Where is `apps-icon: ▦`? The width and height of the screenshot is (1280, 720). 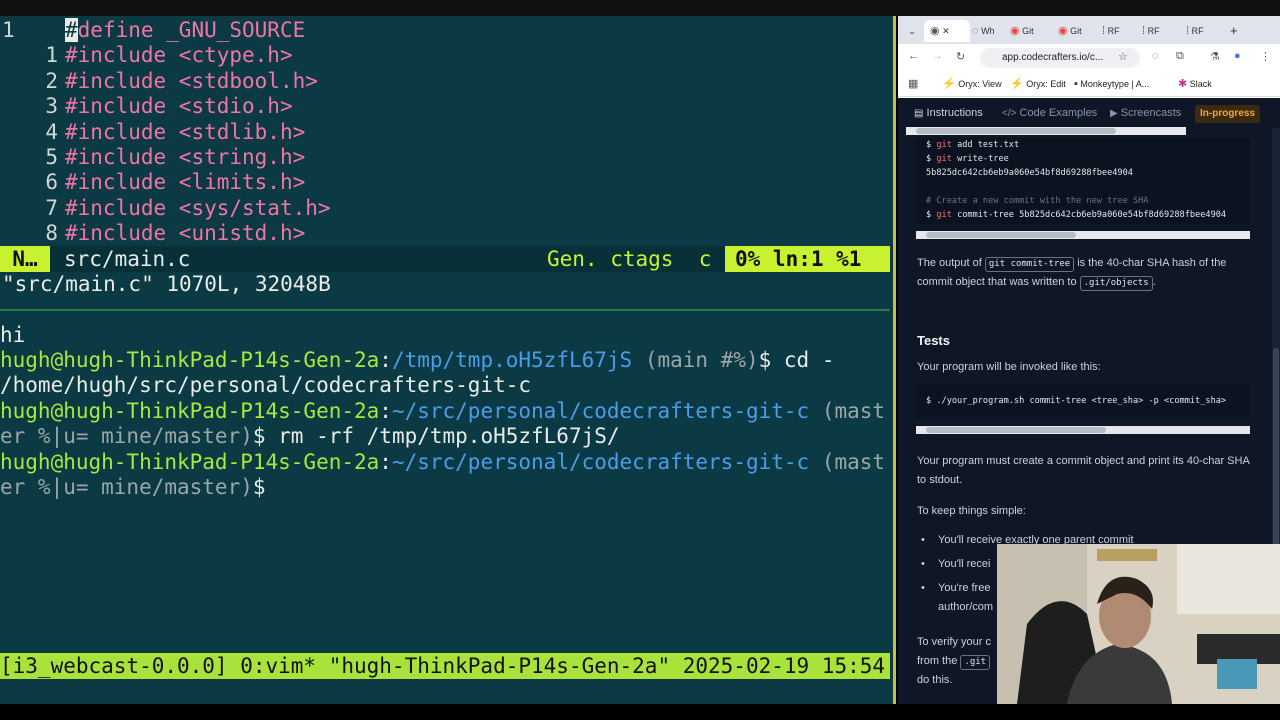
apps-icon: ▦ is located at coordinates (913, 84).